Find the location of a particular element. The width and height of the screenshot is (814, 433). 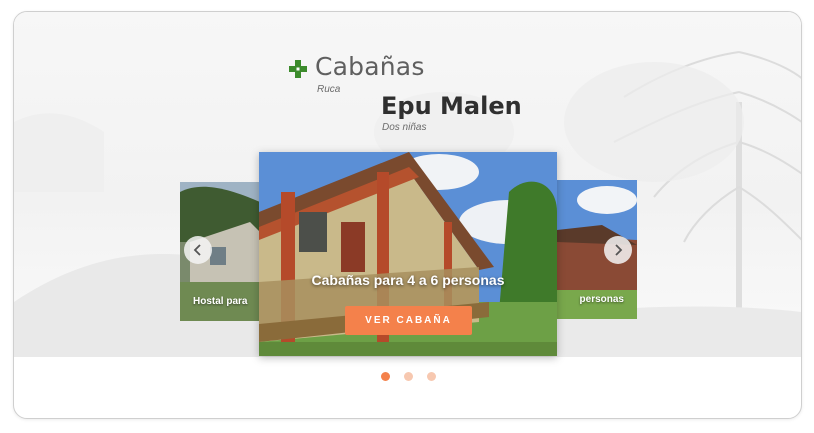

brand-subtitle-ruca: Ruca is located at coordinates (329, 89).